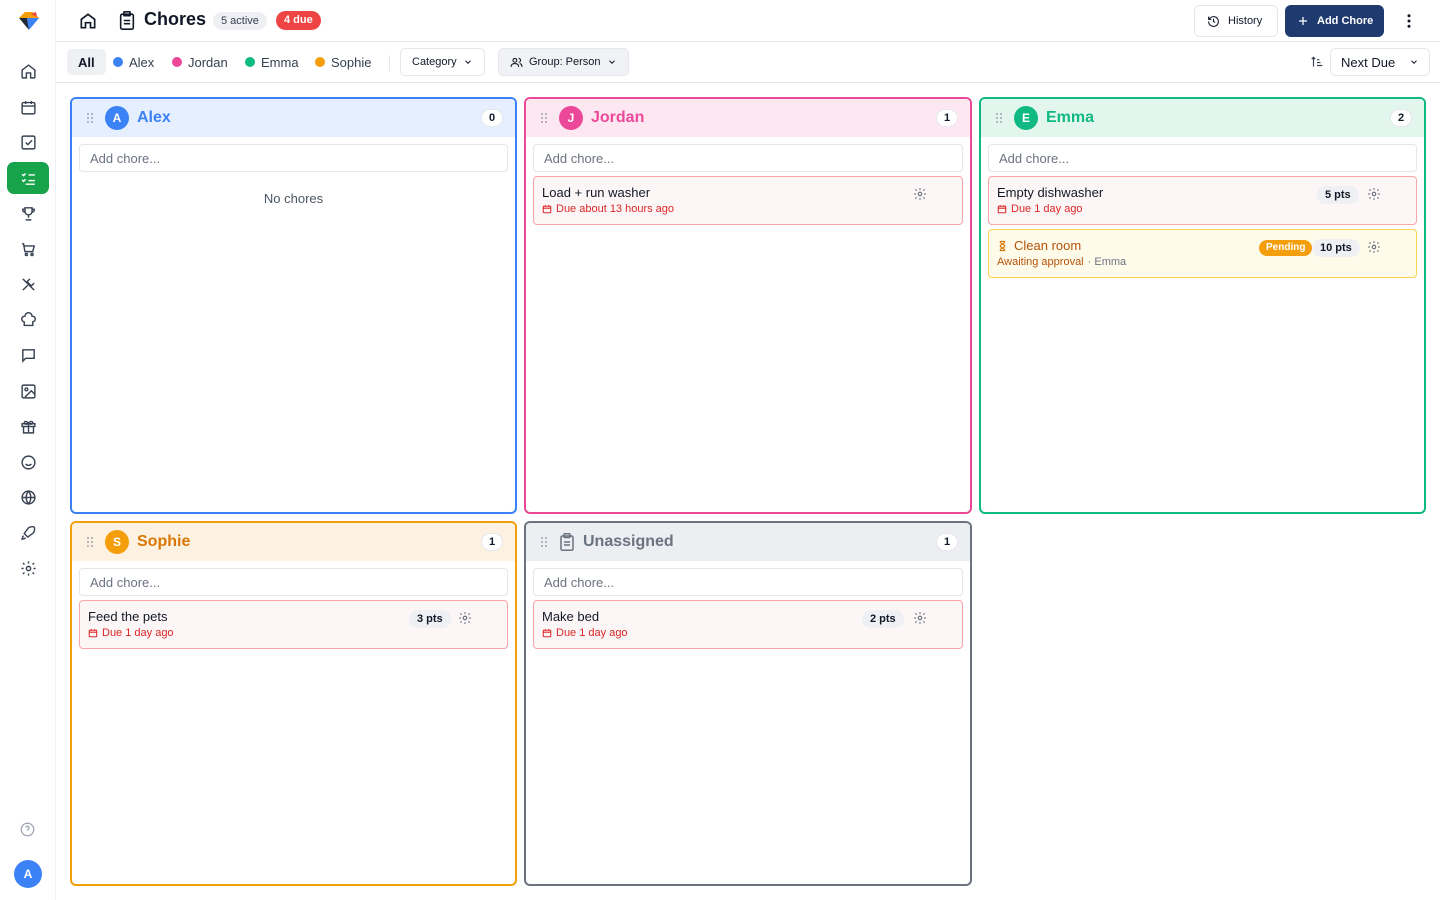  Describe the element at coordinates (434, 62) in the screenshot. I see `category-label: Category` at that location.